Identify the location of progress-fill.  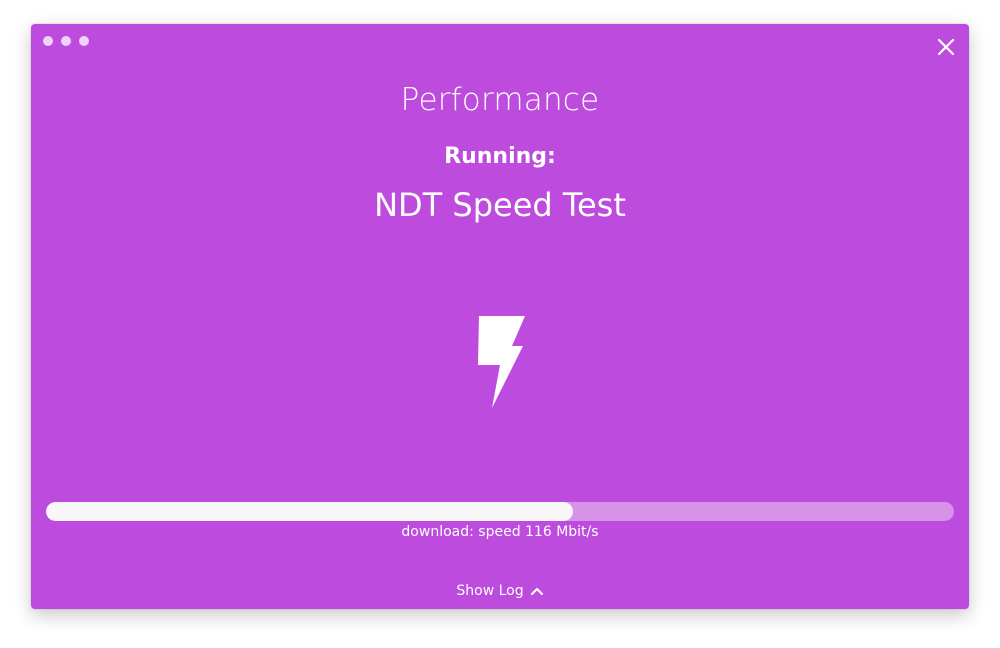
(309, 511).